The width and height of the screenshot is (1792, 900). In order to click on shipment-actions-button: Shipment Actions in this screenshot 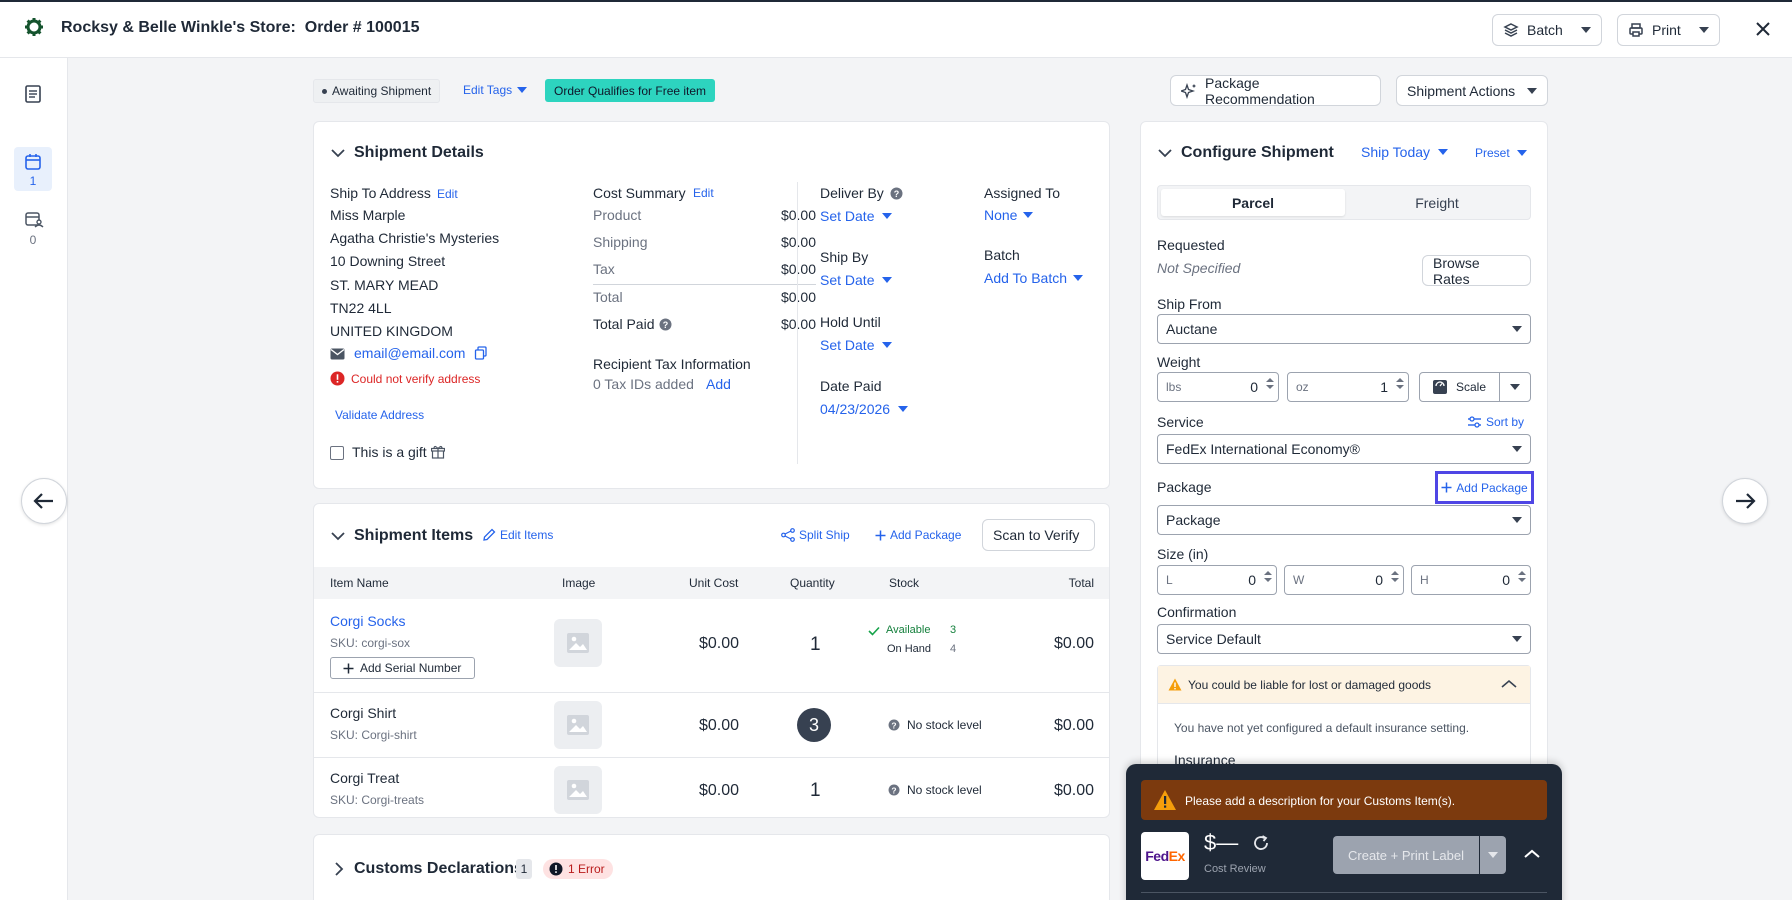, I will do `click(1472, 90)`.